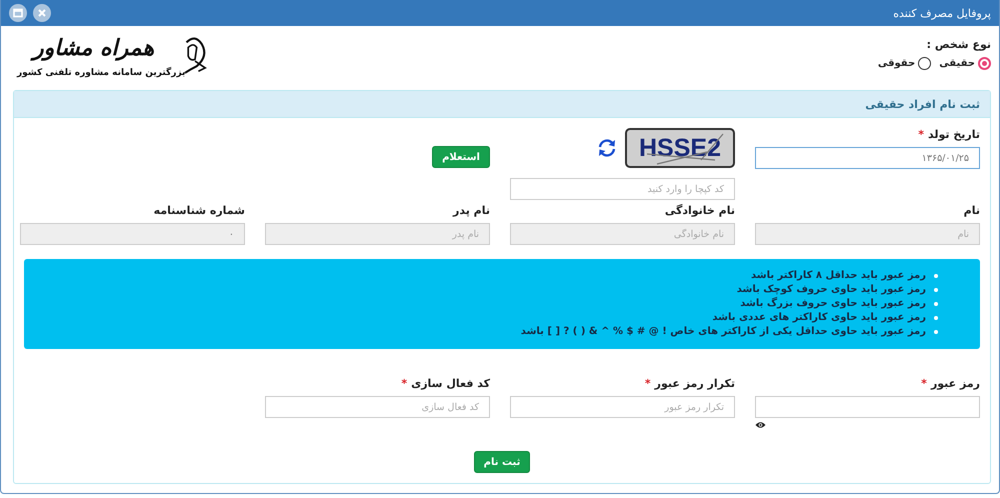  I want to click on refresh-icon, so click(607, 148).